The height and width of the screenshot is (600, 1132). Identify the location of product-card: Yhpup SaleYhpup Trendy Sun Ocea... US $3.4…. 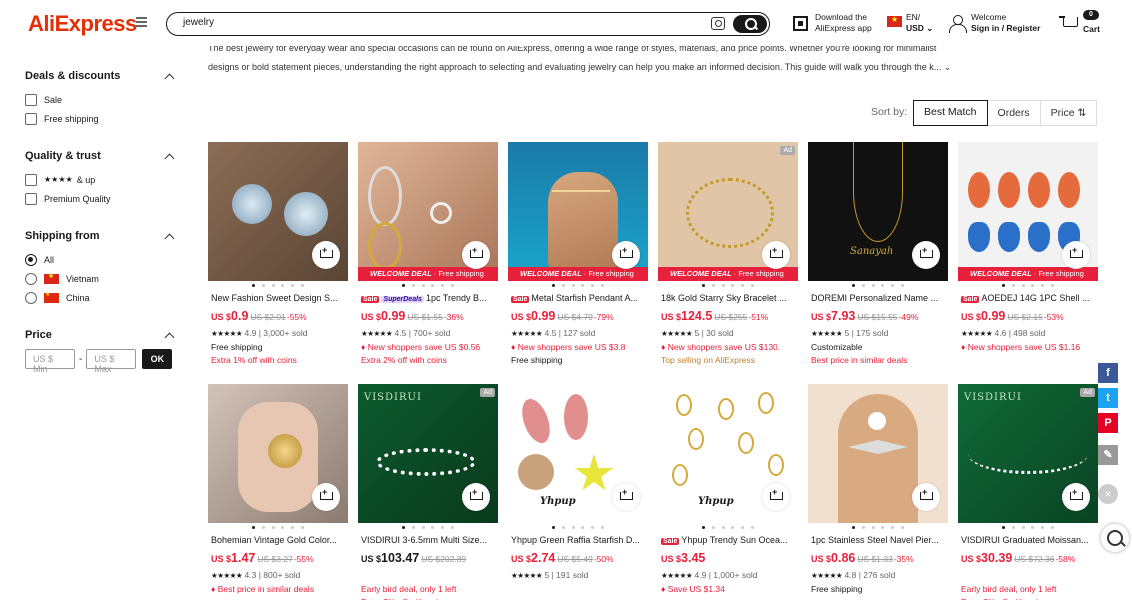
(728, 492).